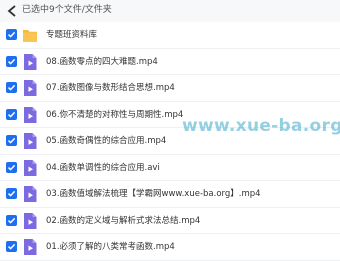 The height and width of the screenshot is (261, 340). I want to click on file-row: 07.函数图像与数形结合思想.mp4, so click(170, 88).